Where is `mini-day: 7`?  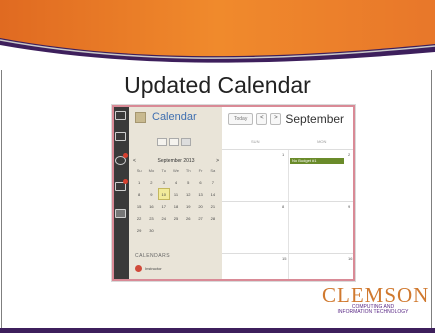 mini-day: 7 is located at coordinates (213, 182).